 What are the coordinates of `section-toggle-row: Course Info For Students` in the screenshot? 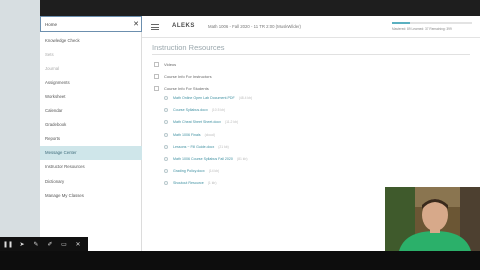 It's located at (181, 88).